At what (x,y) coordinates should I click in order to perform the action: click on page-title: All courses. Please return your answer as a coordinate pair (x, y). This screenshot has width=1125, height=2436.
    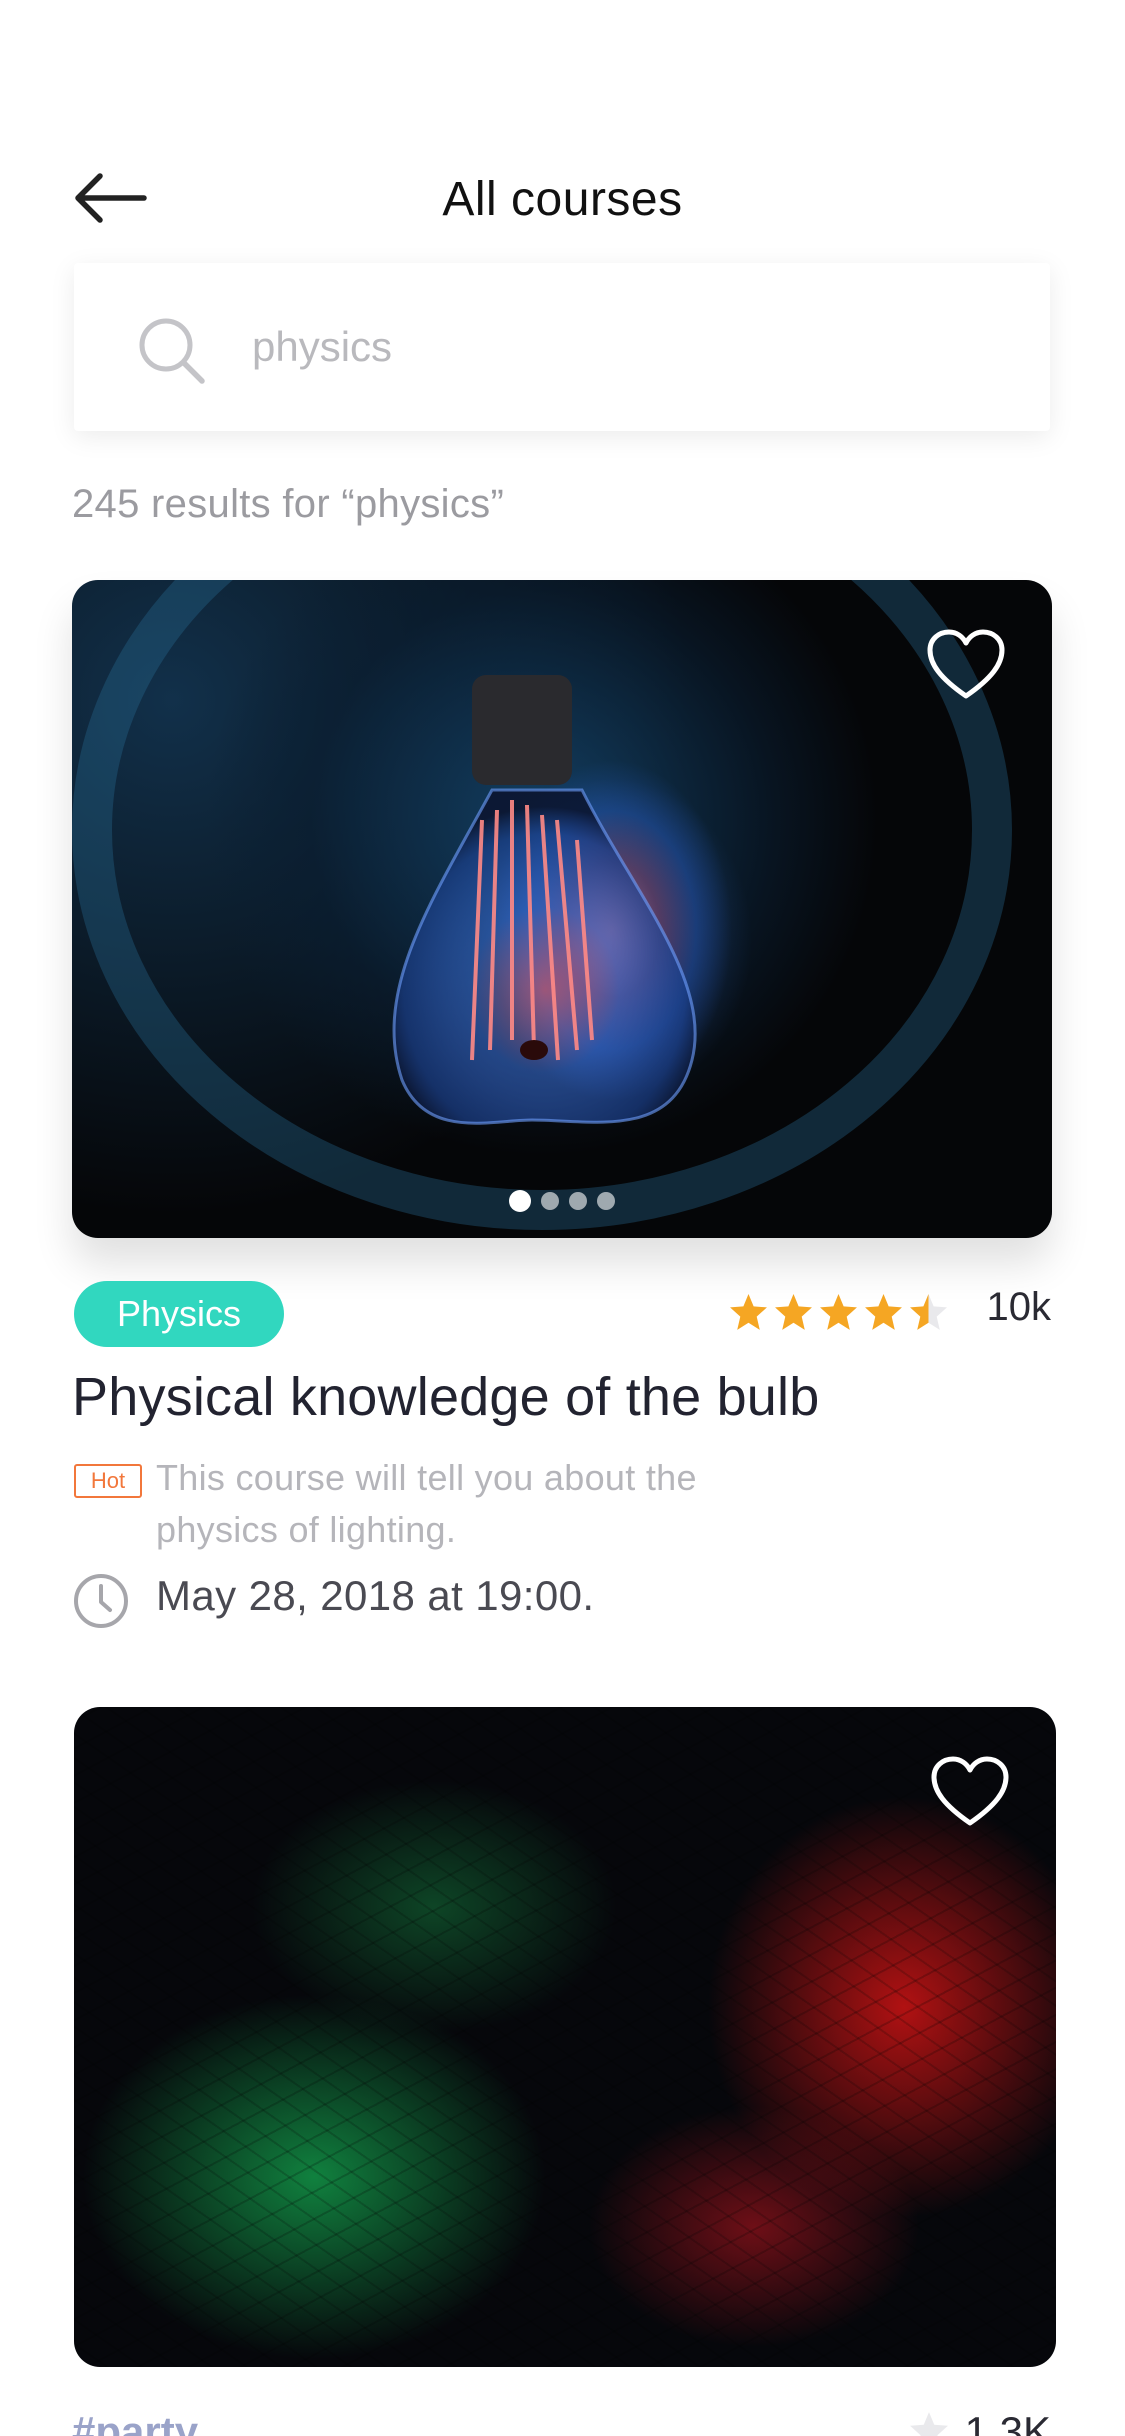
    Looking at the image, I should click on (562, 199).